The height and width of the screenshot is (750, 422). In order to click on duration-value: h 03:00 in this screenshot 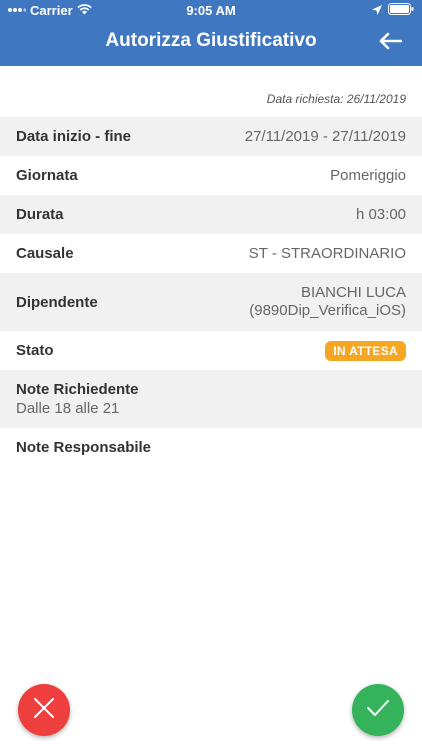, I will do `click(380, 214)`.